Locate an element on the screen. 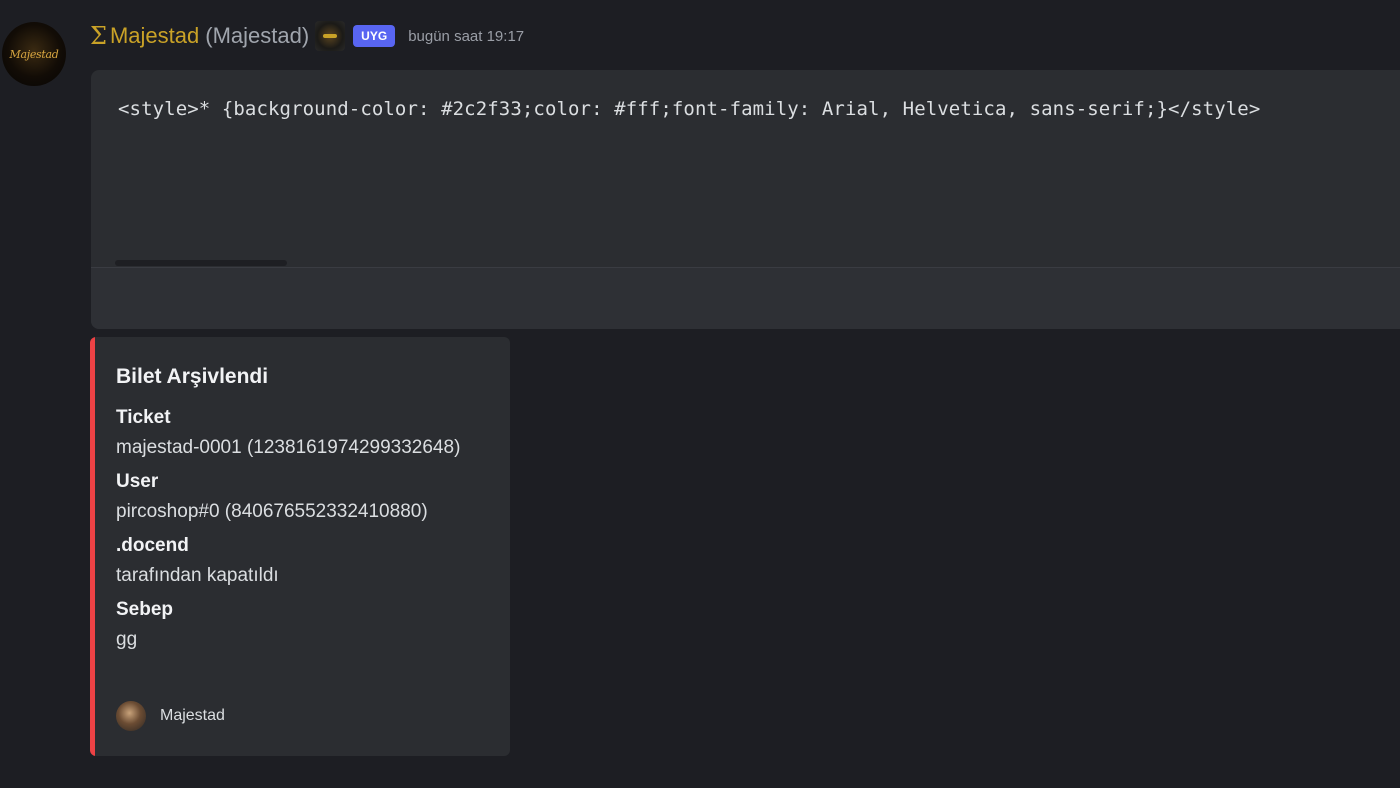  field-value: gg is located at coordinates (127, 639).